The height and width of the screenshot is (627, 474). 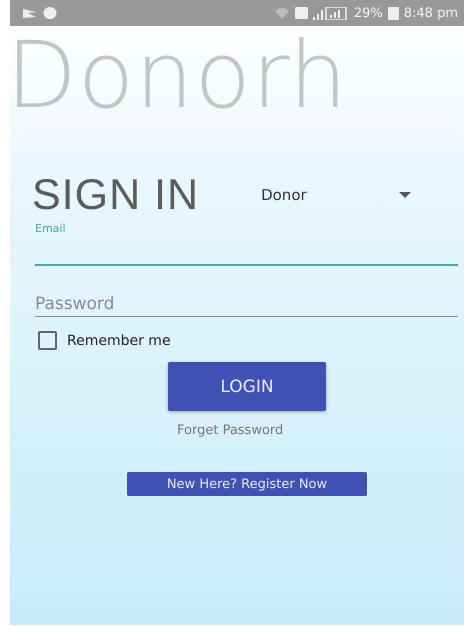 What do you see at coordinates (180, 76) in the screenshot?
I see `app-title: Donorh` at bounding box center [180, 76].